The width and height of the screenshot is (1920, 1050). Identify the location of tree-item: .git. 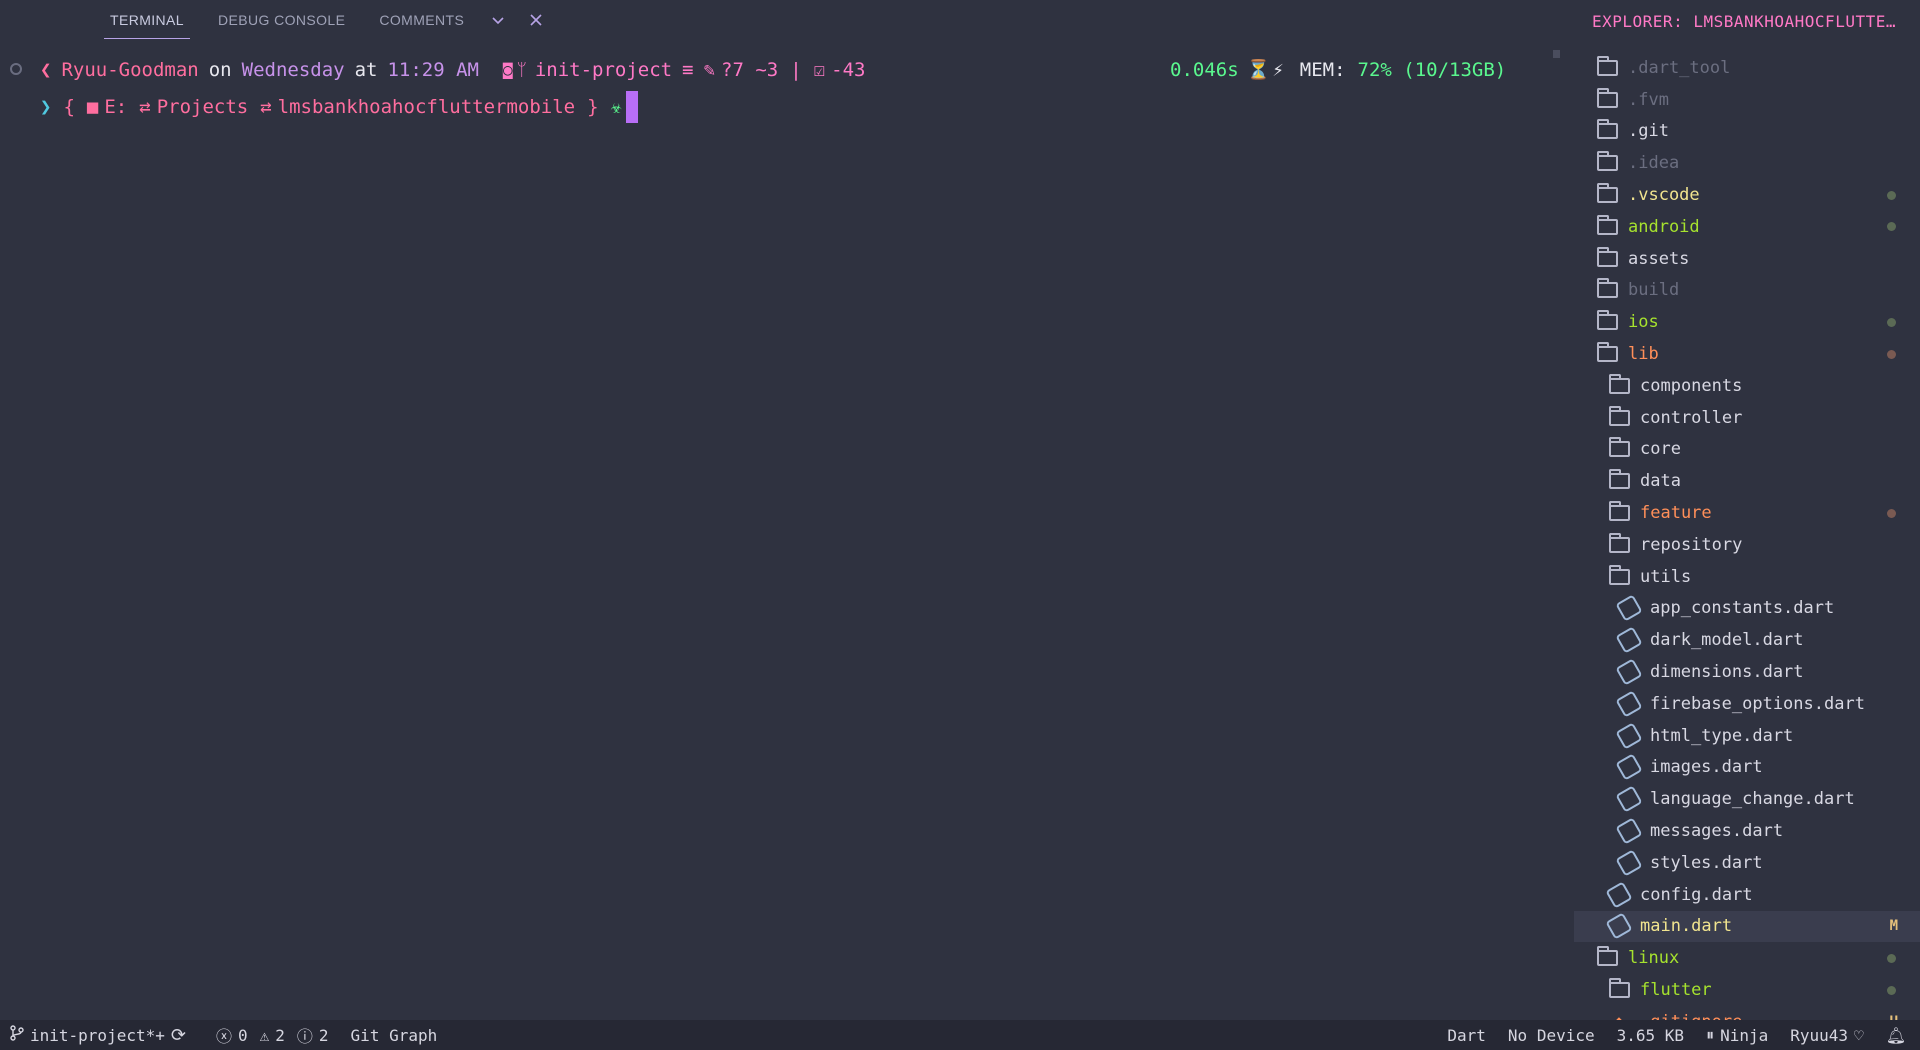
(1747, 132).